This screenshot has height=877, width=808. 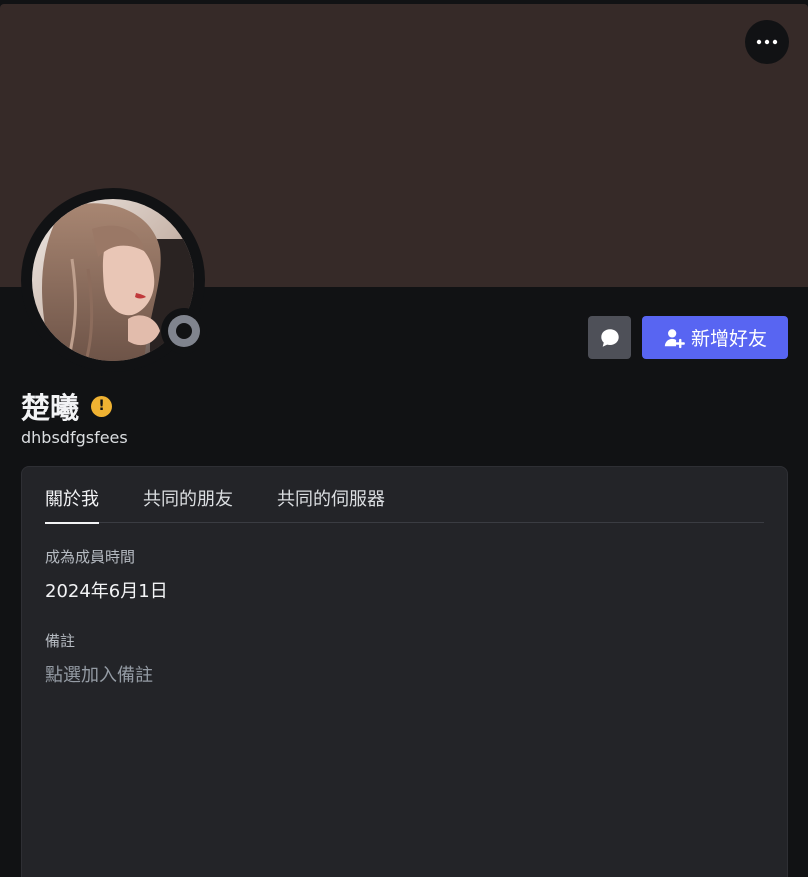 I want to click on status-indicator, so click(x=184, y=331).